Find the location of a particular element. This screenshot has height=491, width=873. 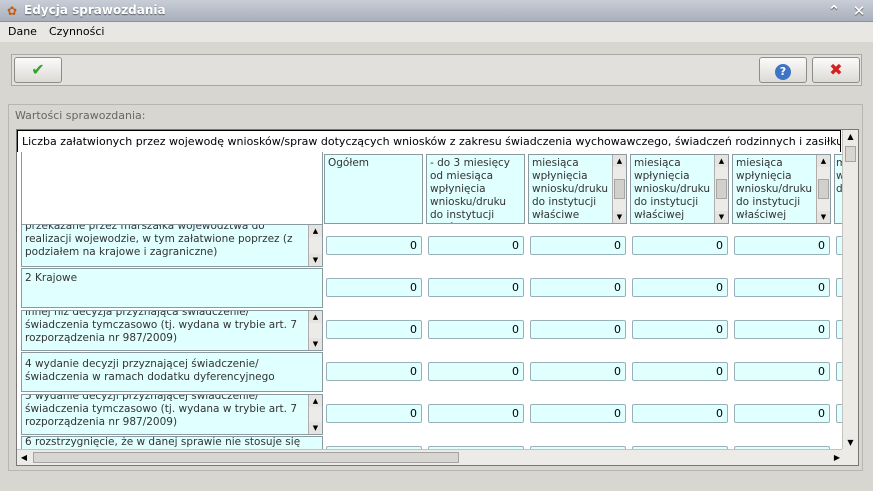

title-bar: ✿ Edycja sprawozdania ⌃ ✕ is located at coordinates (436, 11).